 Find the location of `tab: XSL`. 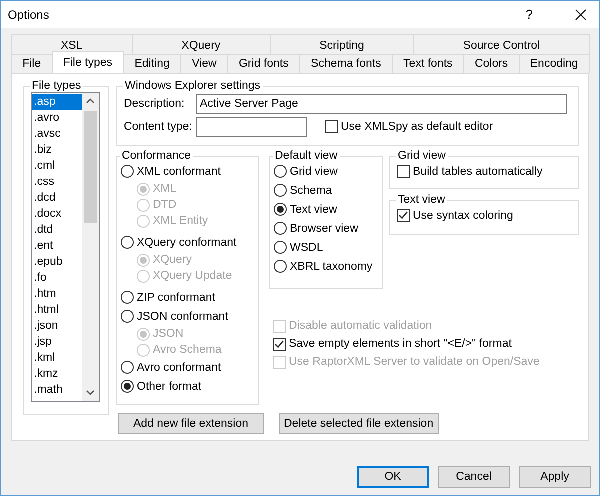

tab: XSL is located at coordinates (72, 44).